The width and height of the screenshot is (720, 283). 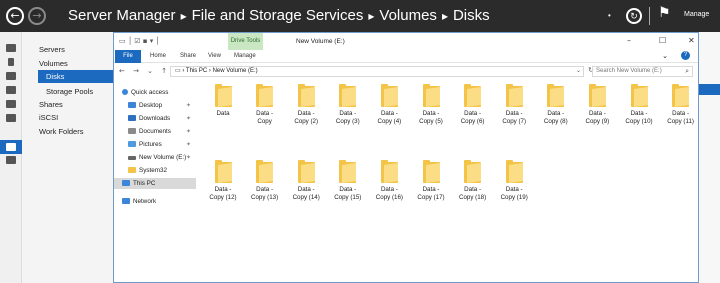 What do you see at coordinates (235, 71) in the screenshot?
I see `address-current: New Volume (E:)` at bounding box center [235, 71].